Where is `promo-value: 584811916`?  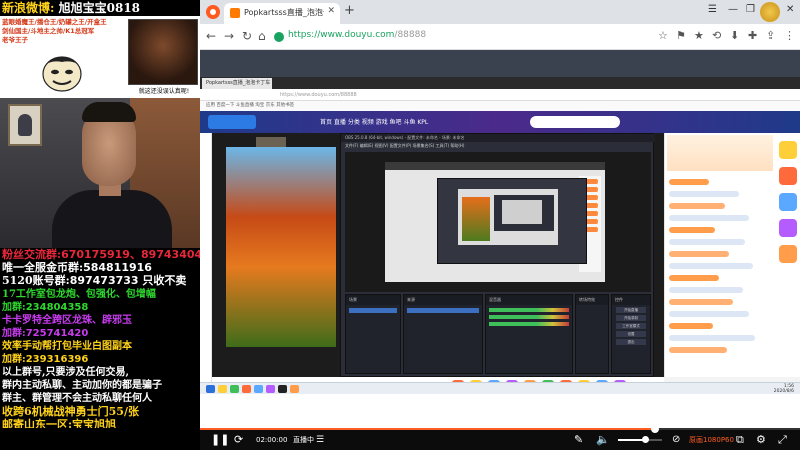
promo-value: 584811916 is located at coordinates (117, 267).